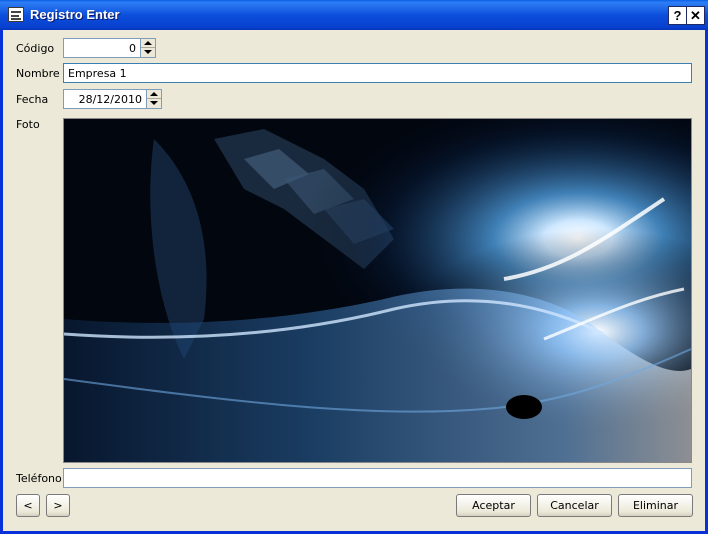  What do you see at coordinates (655, 505) in the screenshot?
I see `eliminar-button: Eliminar` at bounding box center [655, 505].